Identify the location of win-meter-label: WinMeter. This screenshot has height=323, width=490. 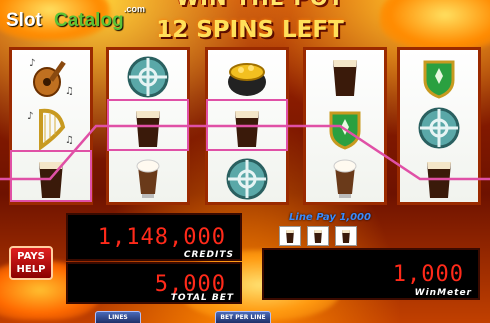
(443, 293).